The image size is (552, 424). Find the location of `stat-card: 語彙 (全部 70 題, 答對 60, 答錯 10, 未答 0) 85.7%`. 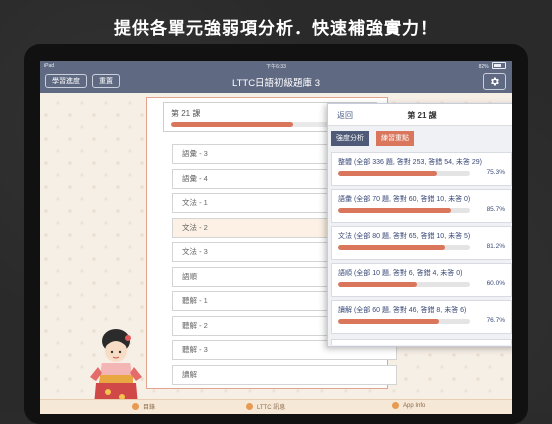

stat-card: 語彙 (全部 70 題, 答對 60, 答錯 10, 未答 0) 85.7% is located at coordinates (421, 206).